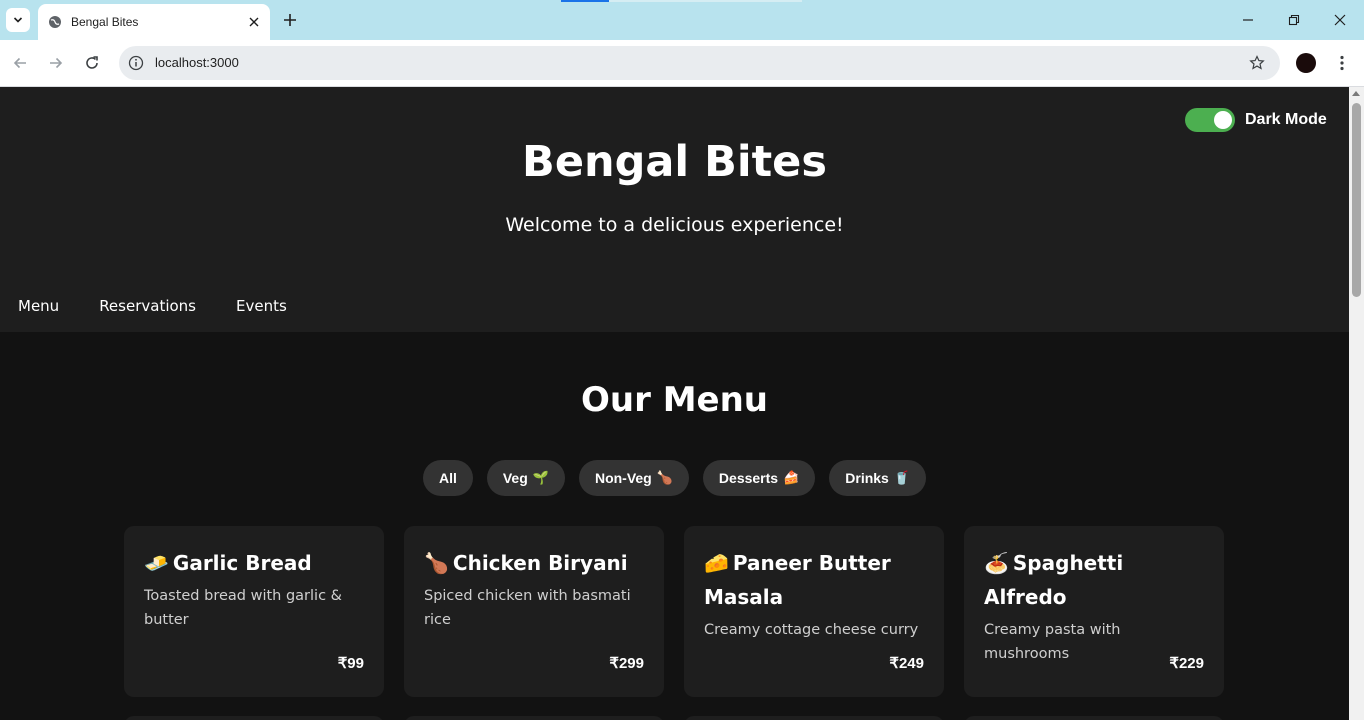  Describe the element at coordinates (527, 608) in the screenshot. I see `menu-item-description: Spiced chicken with basmati rice` at that location.